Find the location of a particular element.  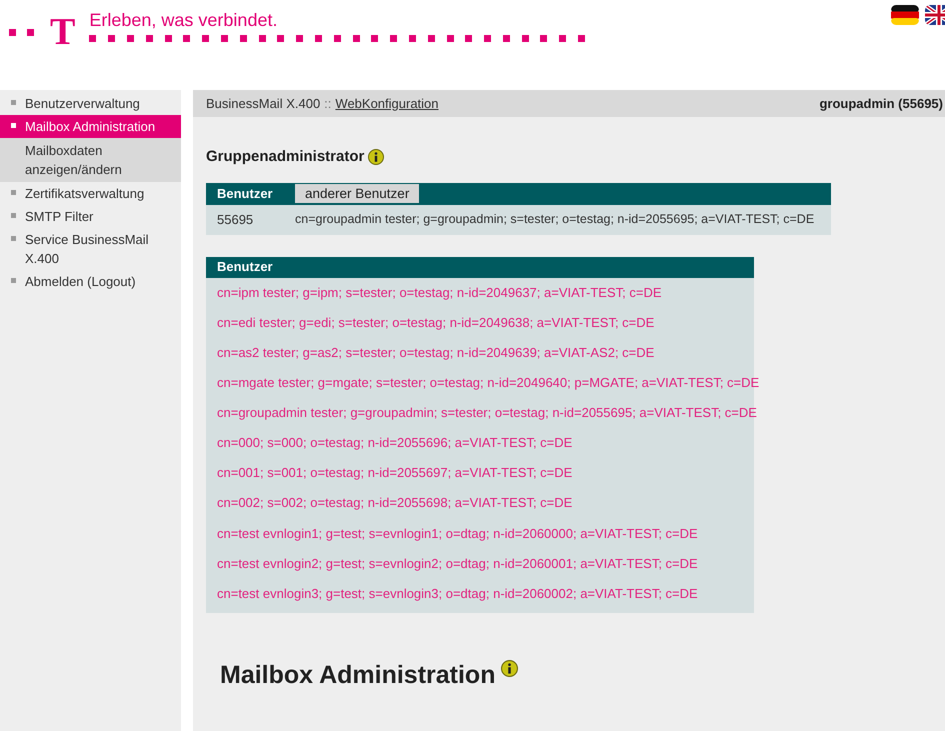

user-link: cn=edi tester; g=edi; s=tester; o=testag; n-id=2049638; a=VIAT-TEST; c=DE is located at coordinates (435, 322).